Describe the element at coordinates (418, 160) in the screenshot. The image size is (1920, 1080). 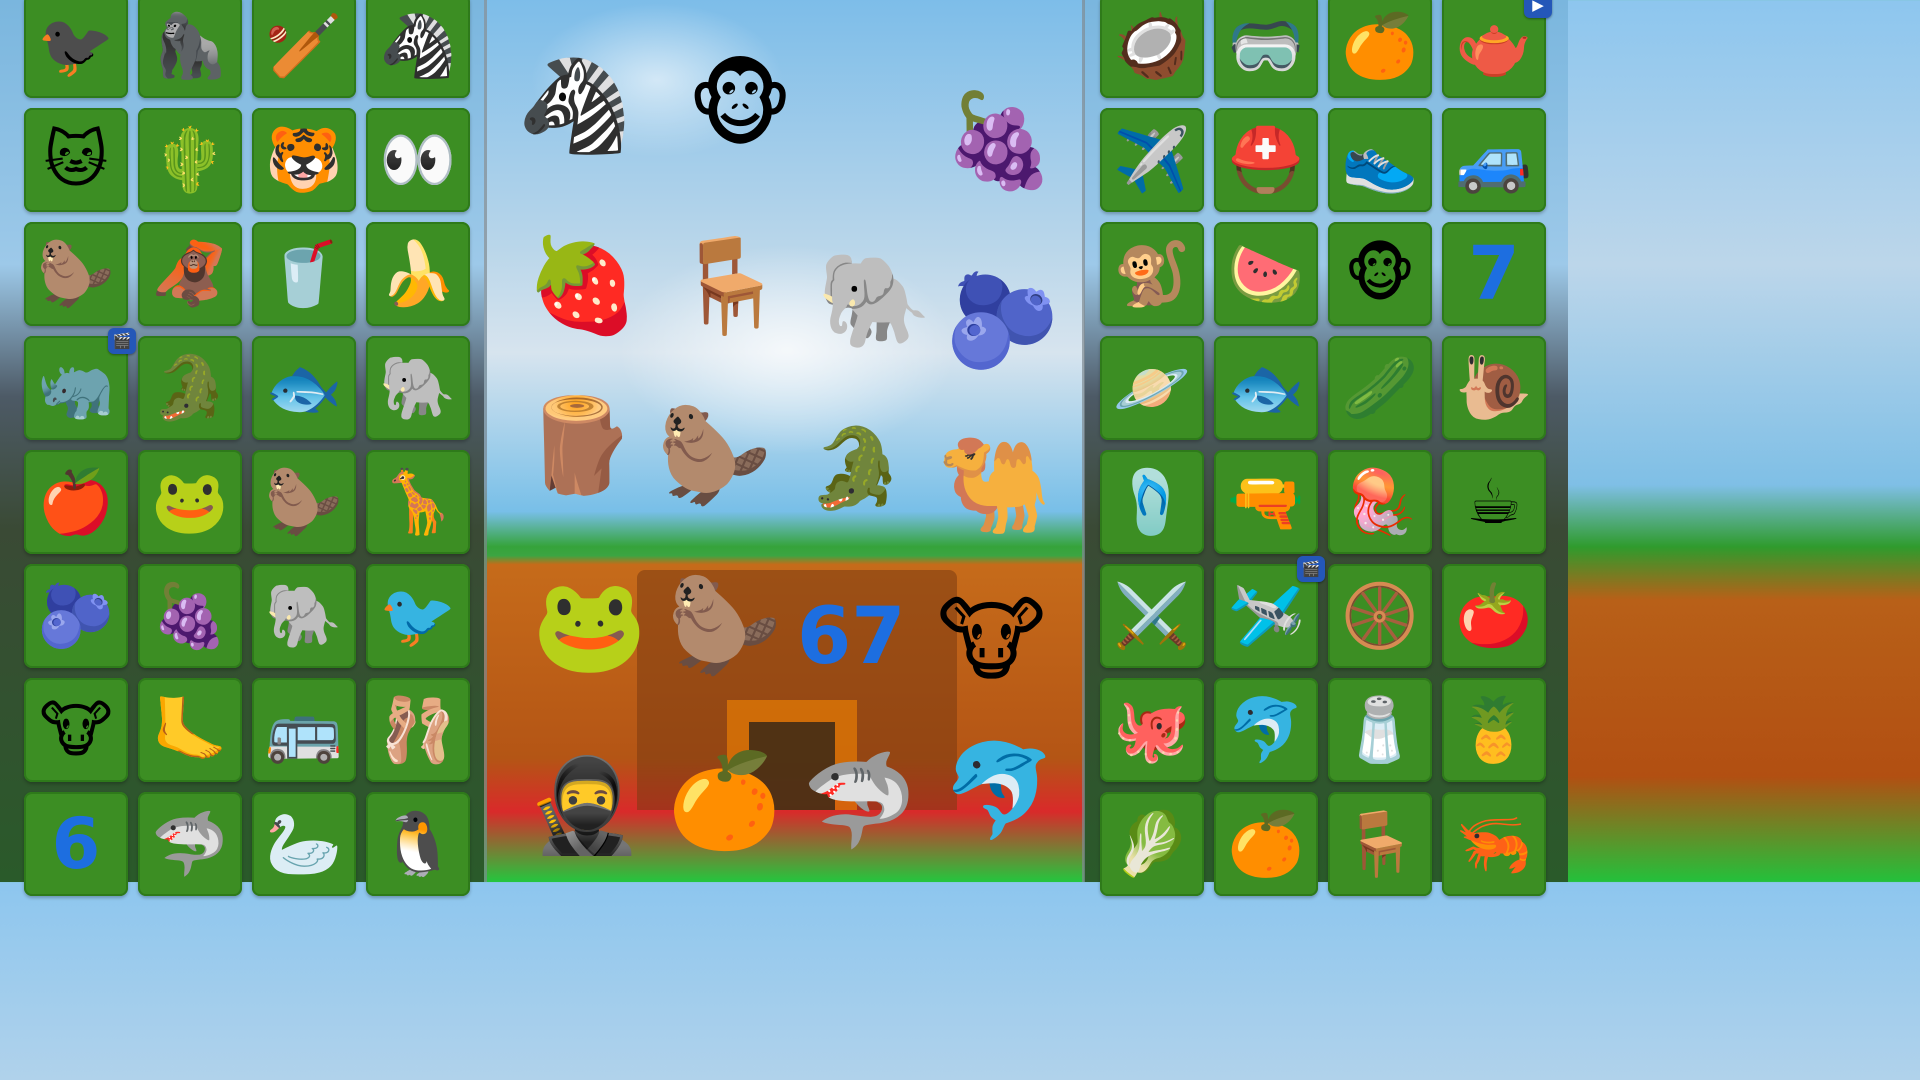
I see `left-tile-eyes: 👀` at that location.